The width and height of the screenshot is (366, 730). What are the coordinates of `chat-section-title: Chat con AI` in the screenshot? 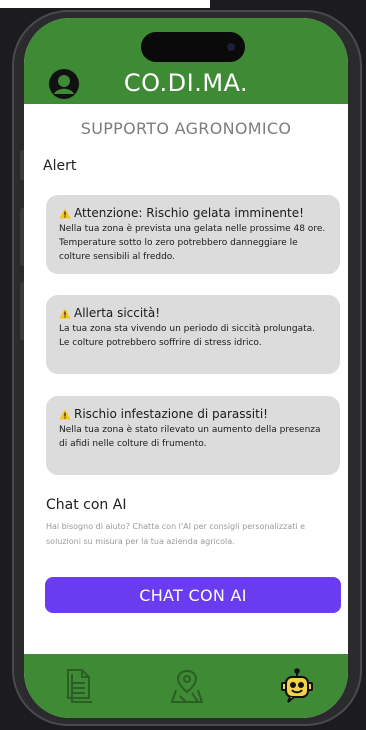 It's located at (86, 505).